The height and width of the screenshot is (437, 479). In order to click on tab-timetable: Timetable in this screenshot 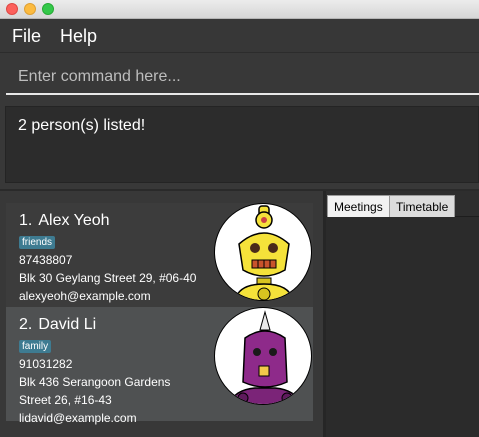, I will do `click(422, 206)`.